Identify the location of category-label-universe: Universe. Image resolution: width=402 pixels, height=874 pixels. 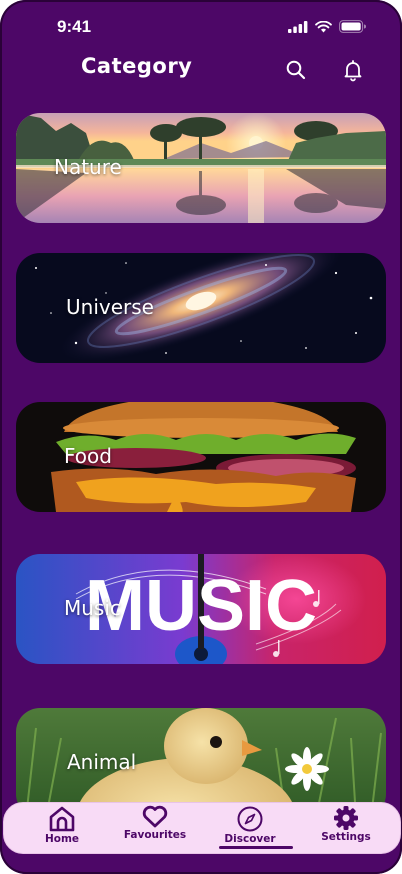
(110, 307).